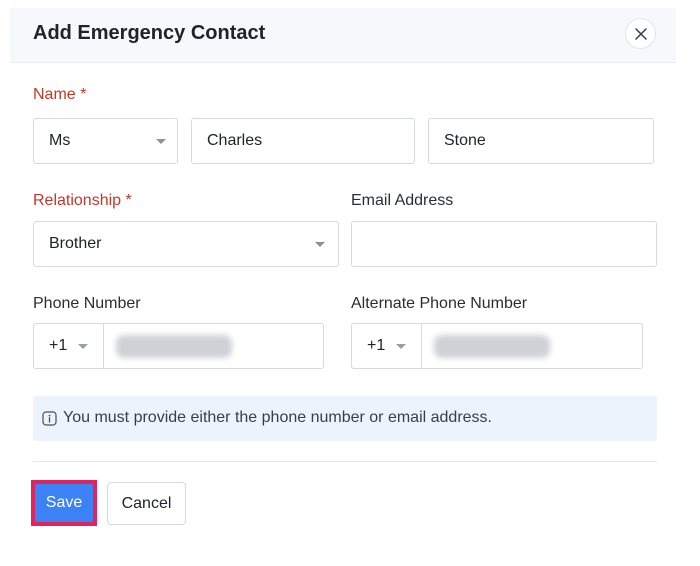 The image size is (700, 566). Describe the element at coordinates (343, 35) in the screenshot. I see `dialog-header: Add Emergency Contact` at that location.